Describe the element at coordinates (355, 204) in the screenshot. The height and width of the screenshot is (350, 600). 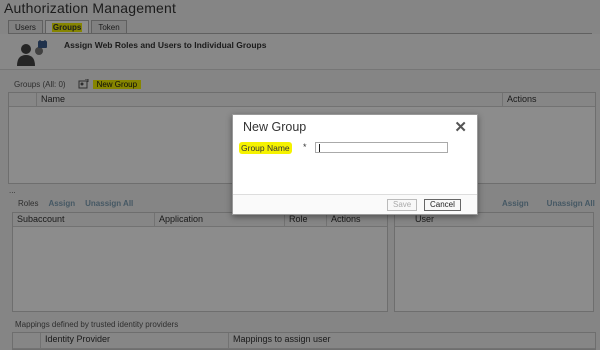
I see `dialog-footer: Save Cancel` at that location.